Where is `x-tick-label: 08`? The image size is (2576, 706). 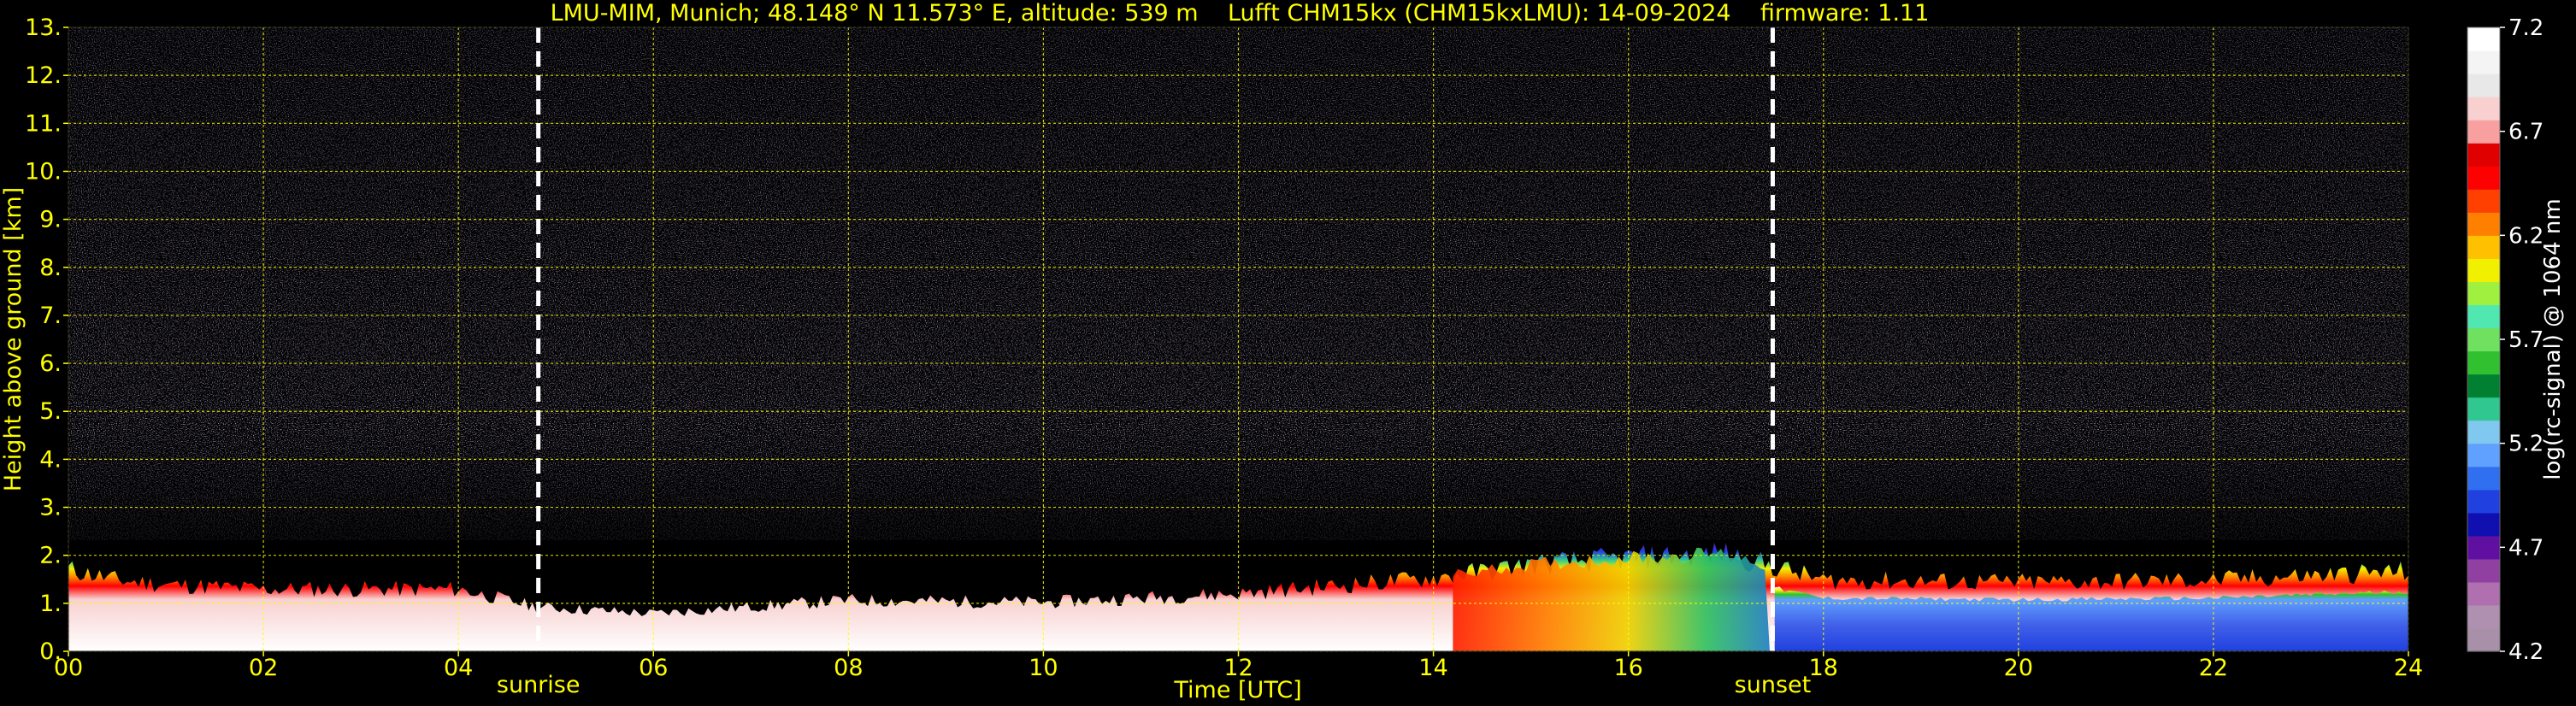
x-tick-label: 08 is located at coordinates (848, 668).